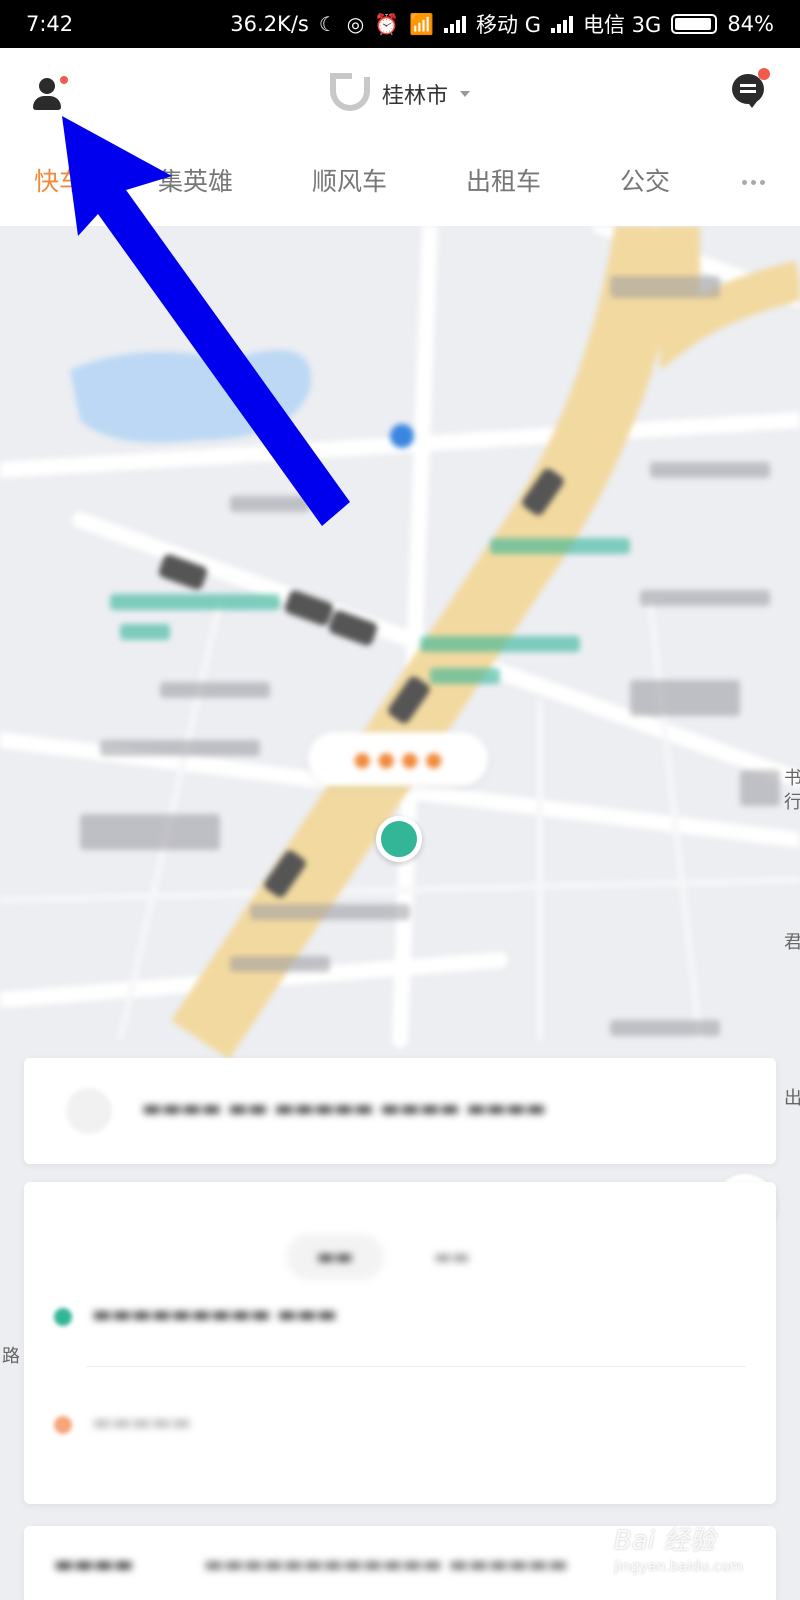  What do you see at coordinates (398, 759) in the screenshot?
I see `pickup-label: ● ● ● ●` at bounding box center [398, 759].